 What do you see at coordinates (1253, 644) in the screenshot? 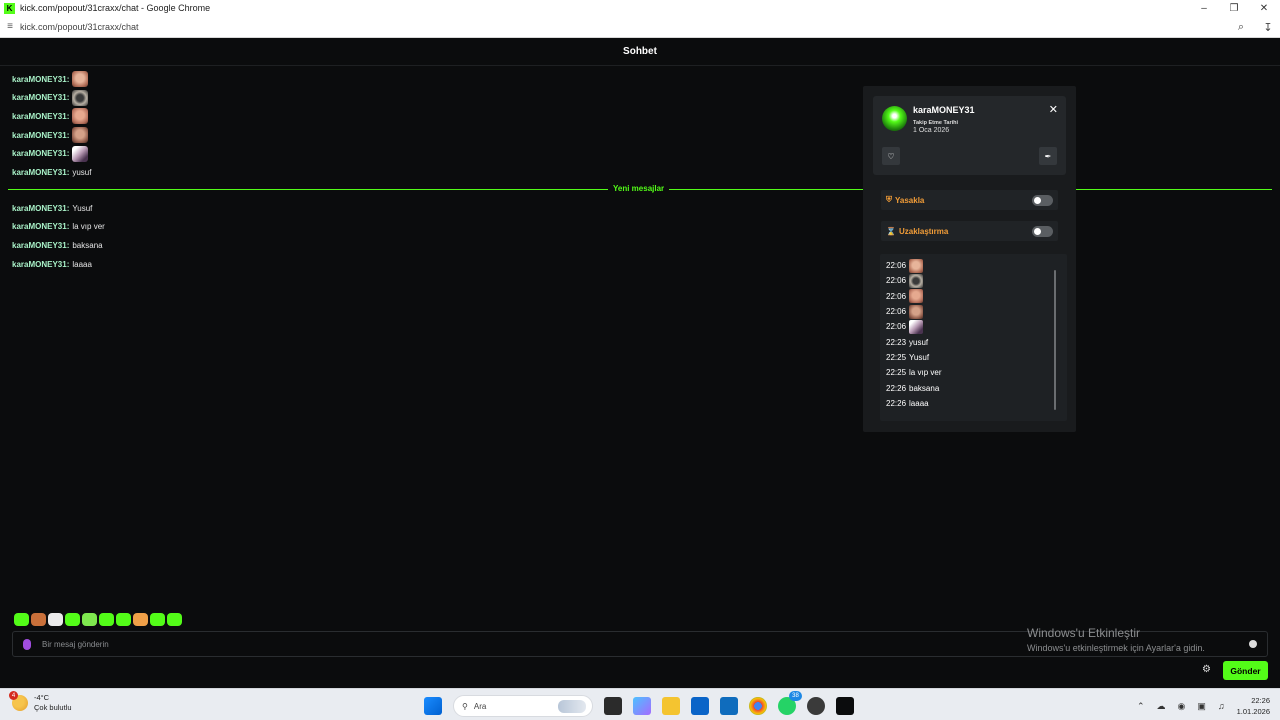
I see `emoji-picker-icon` at bounding box center [1253, 644].